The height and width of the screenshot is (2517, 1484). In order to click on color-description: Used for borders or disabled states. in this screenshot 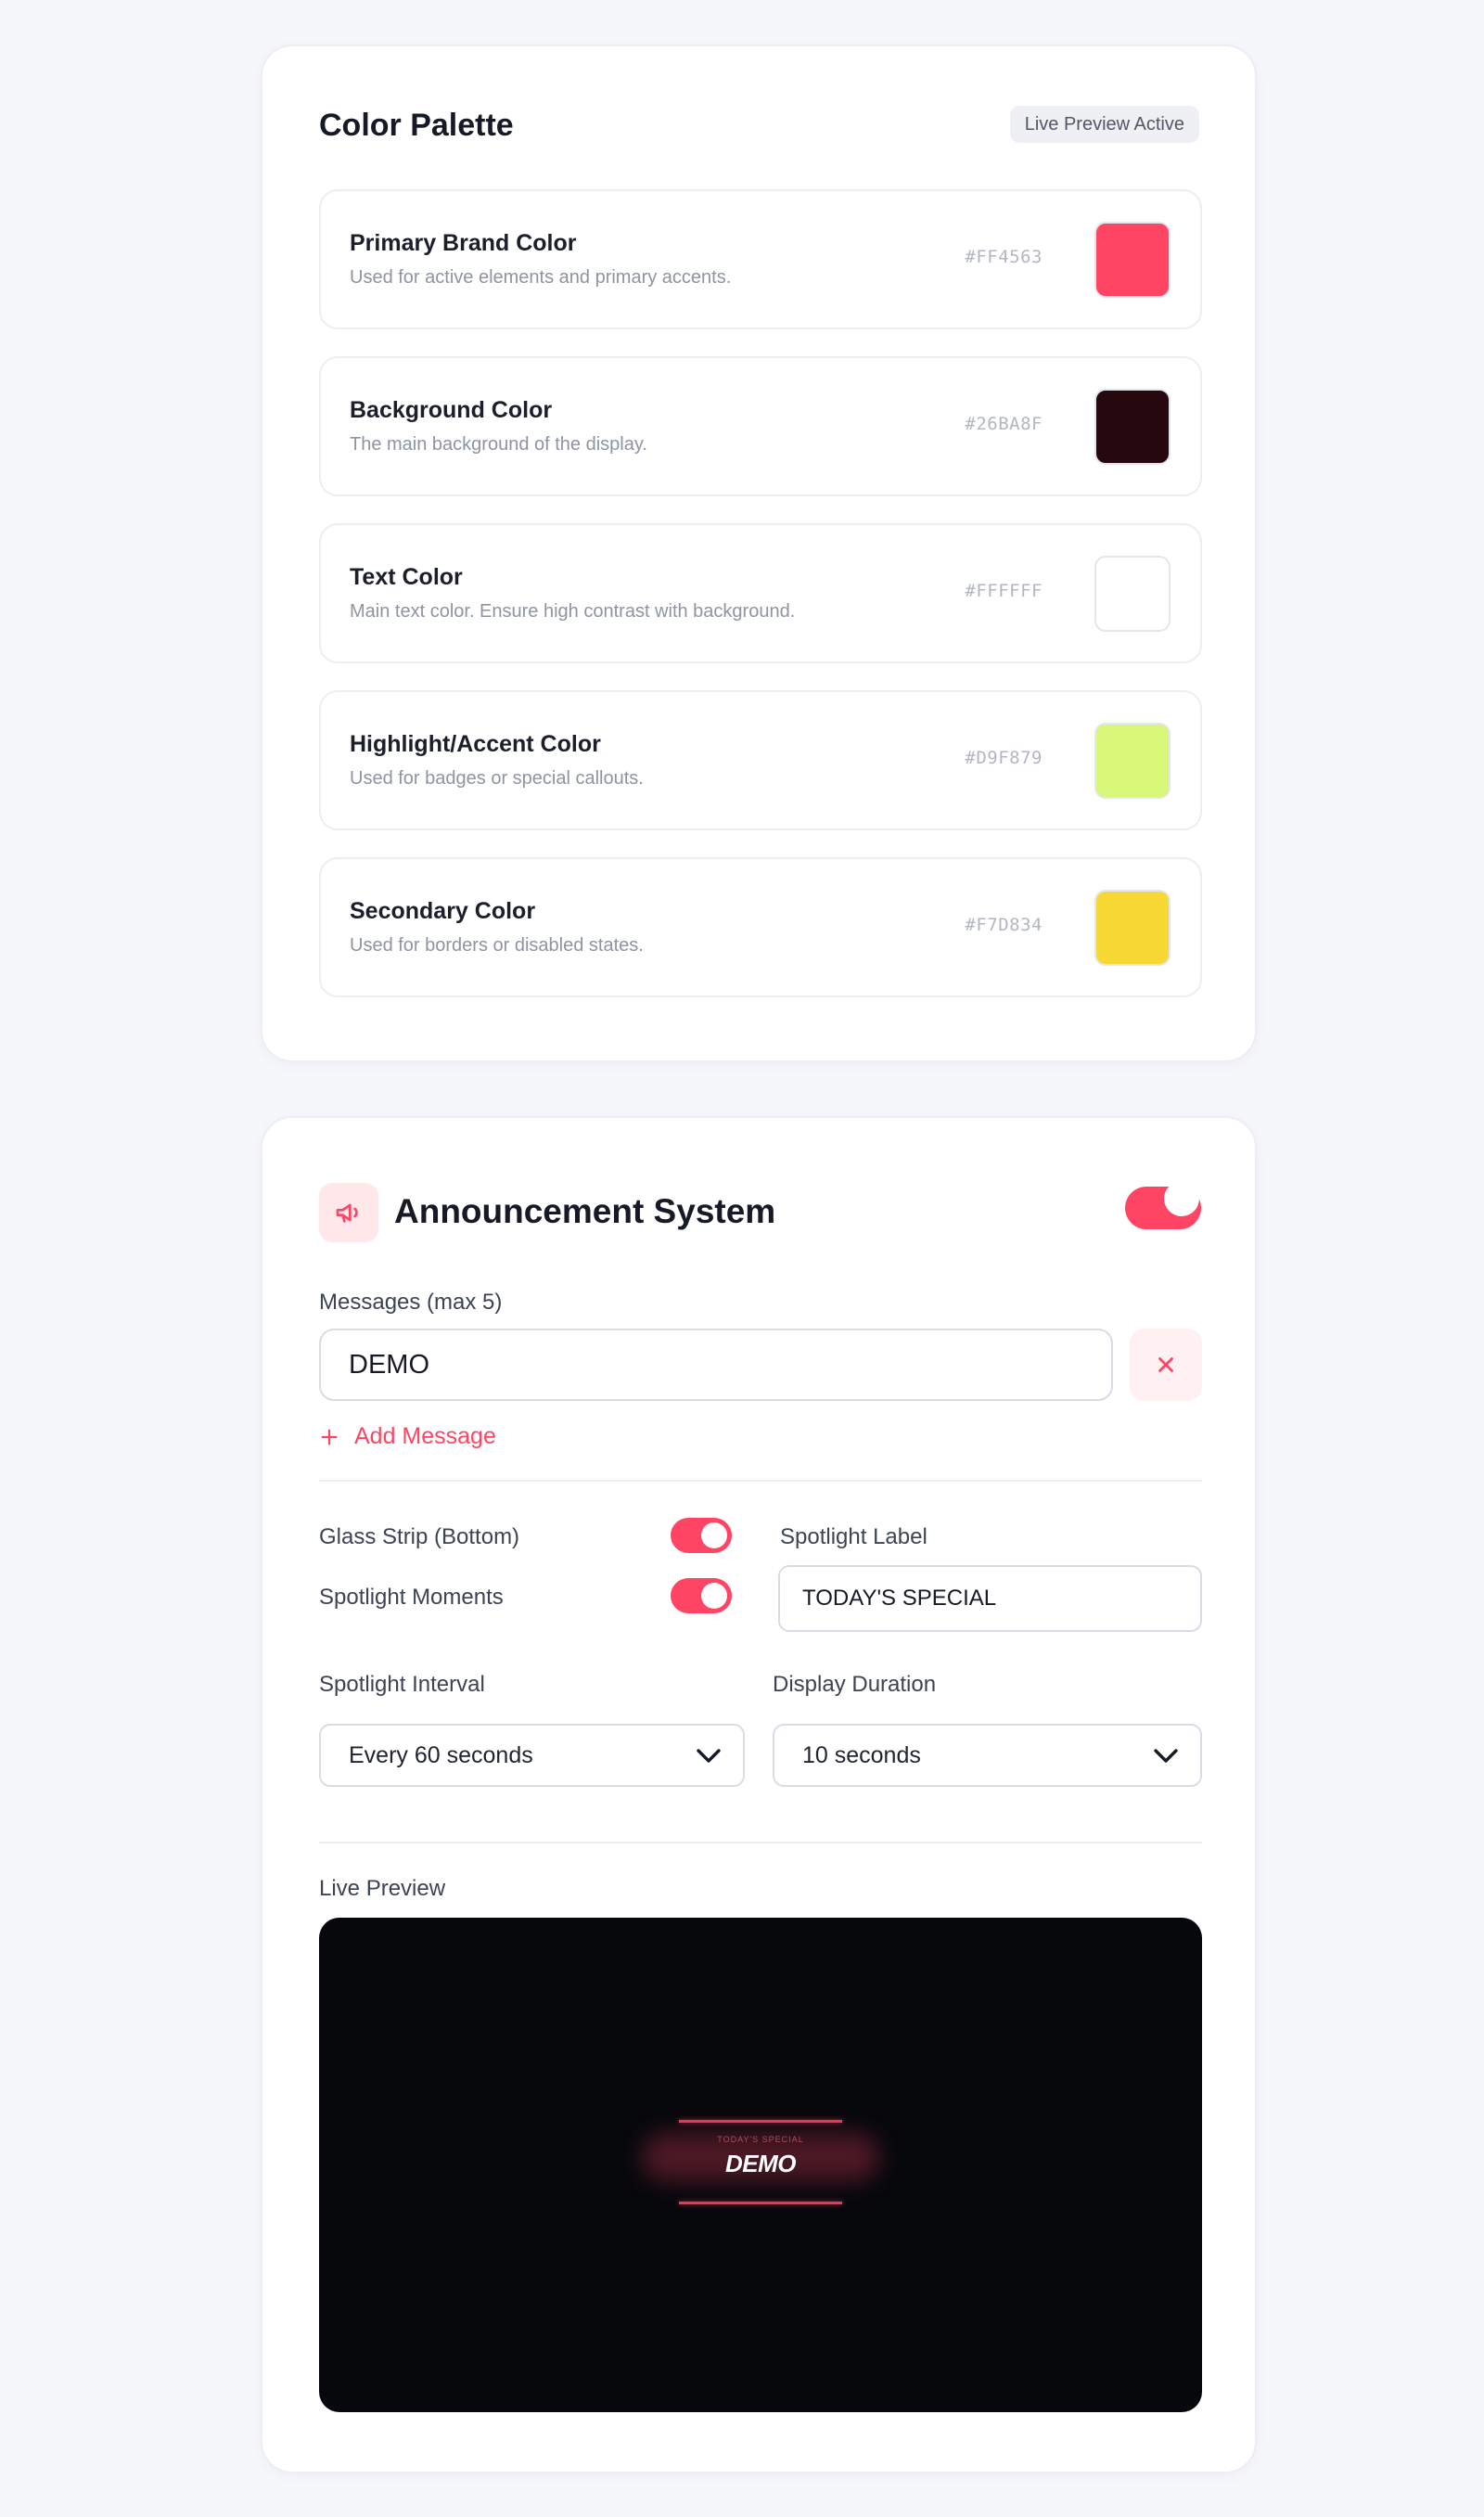, I will do `click(497, 945)`.